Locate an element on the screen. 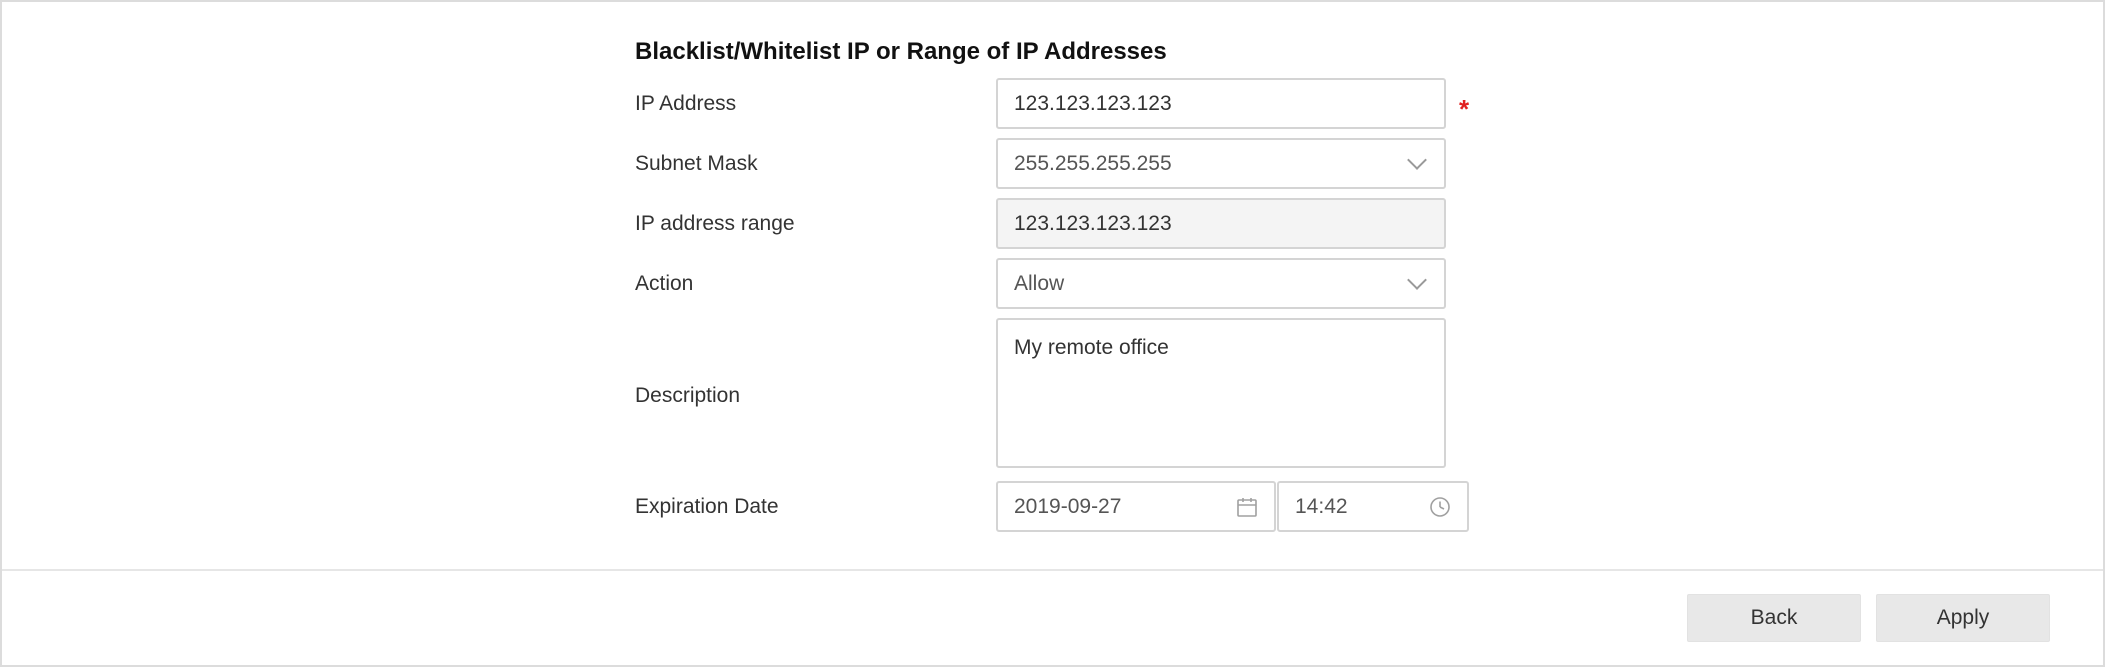  description-label: Description is located at coordinates (688, 395).